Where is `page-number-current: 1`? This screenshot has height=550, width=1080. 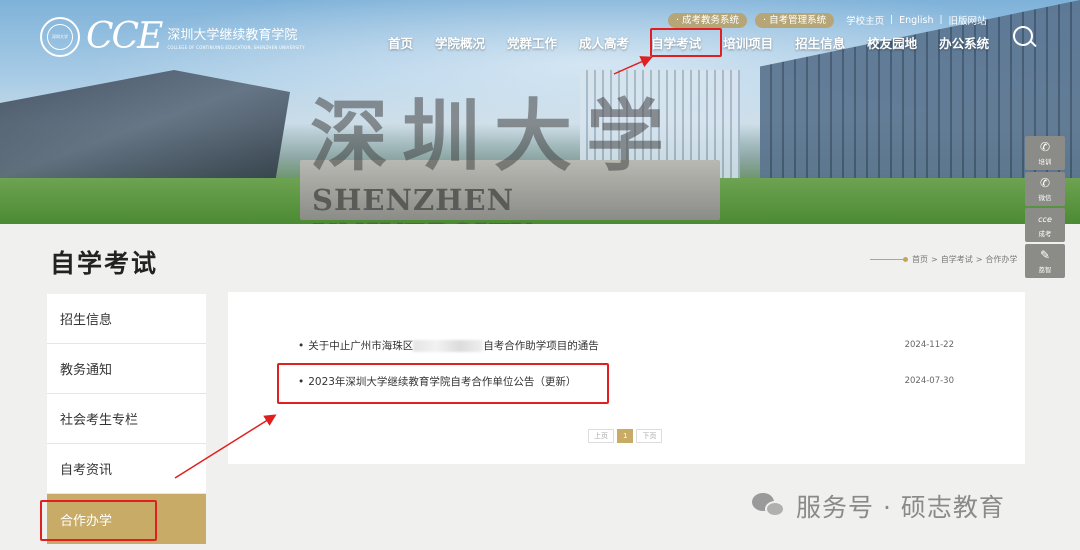 page-number-current: 1 is located at coordinates (625, 436).